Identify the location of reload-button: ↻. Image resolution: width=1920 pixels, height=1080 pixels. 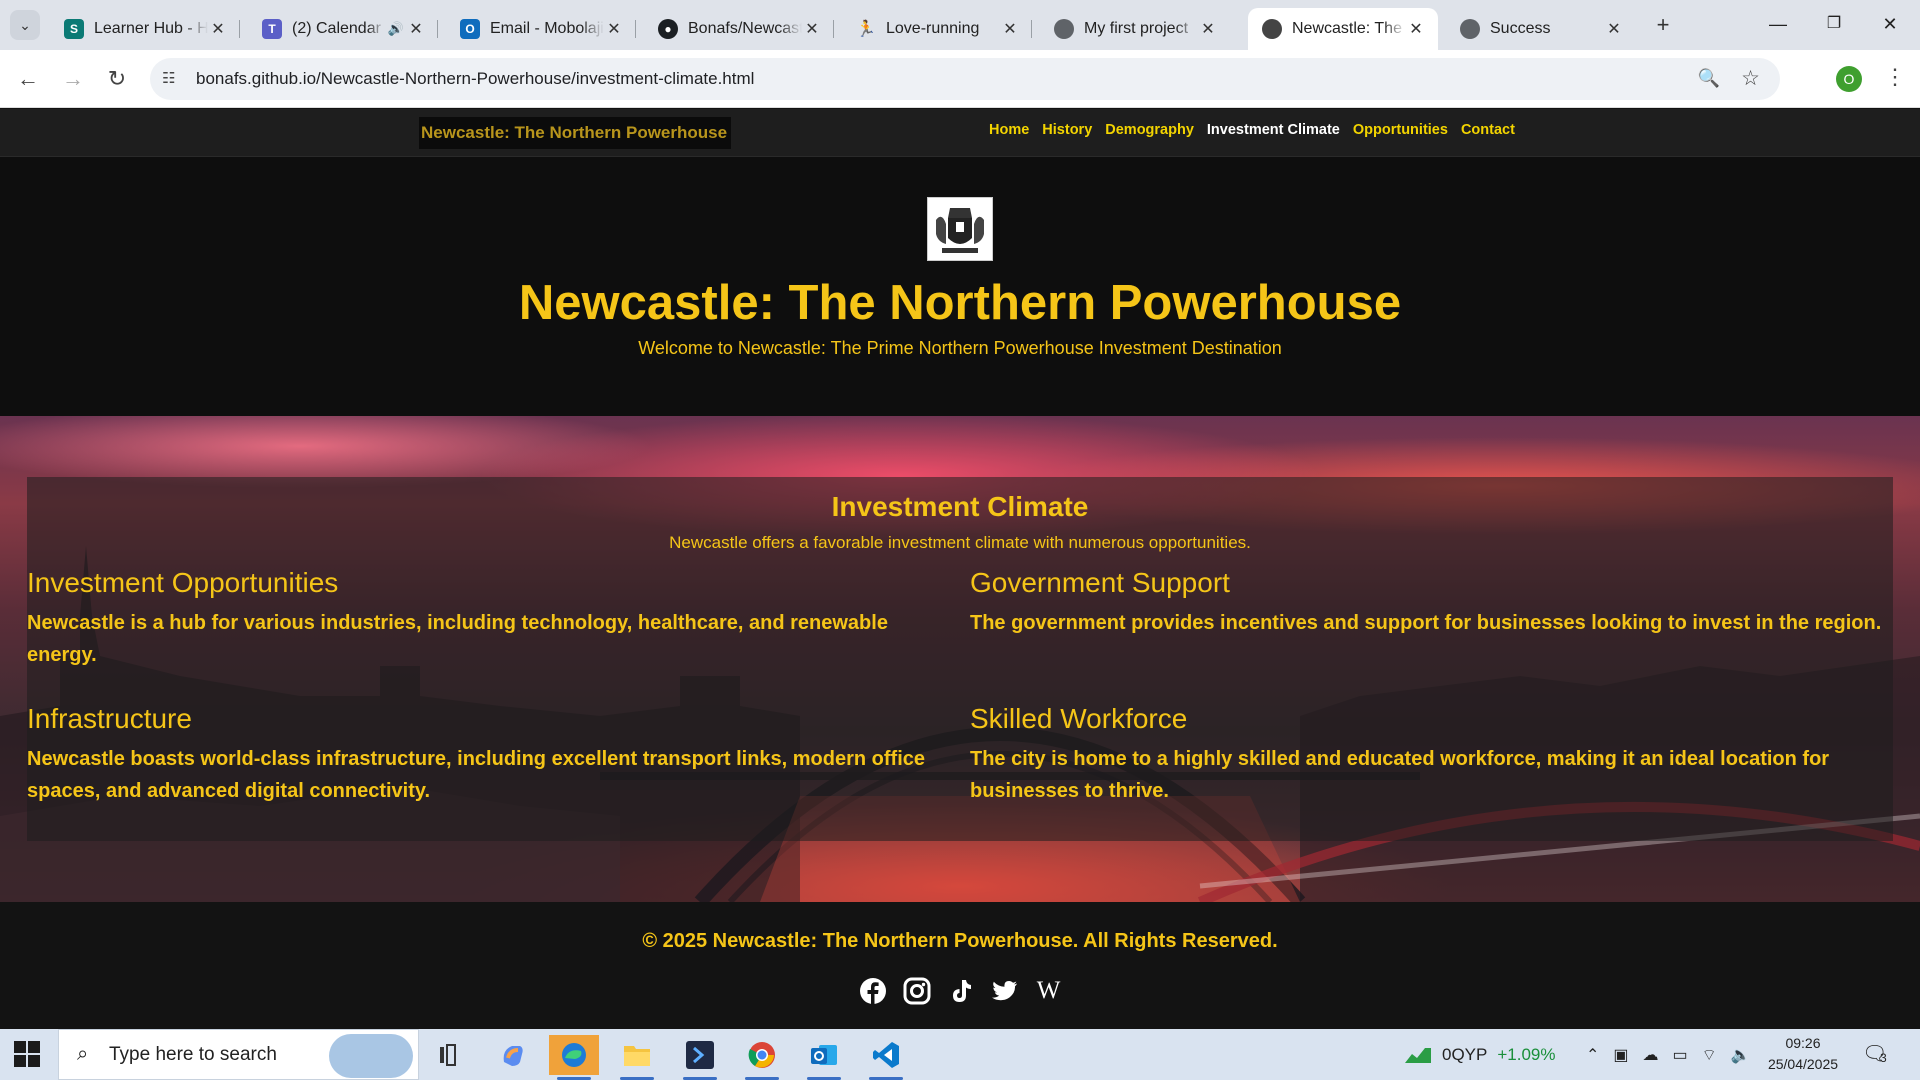
(117, 79).